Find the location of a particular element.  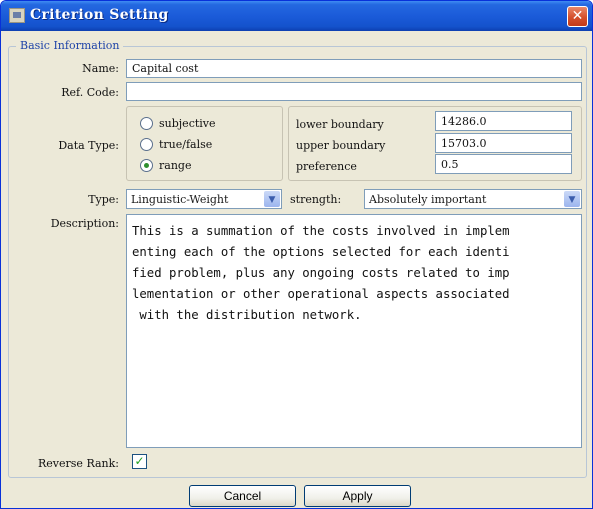

ref-code-field is located at coordinates (354, 91).